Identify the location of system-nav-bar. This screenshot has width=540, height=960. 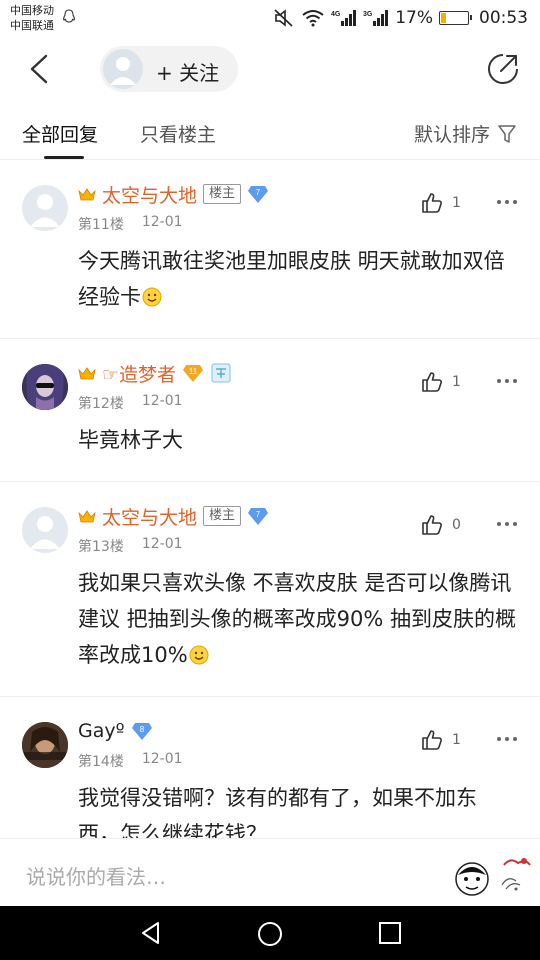
(270, 933).